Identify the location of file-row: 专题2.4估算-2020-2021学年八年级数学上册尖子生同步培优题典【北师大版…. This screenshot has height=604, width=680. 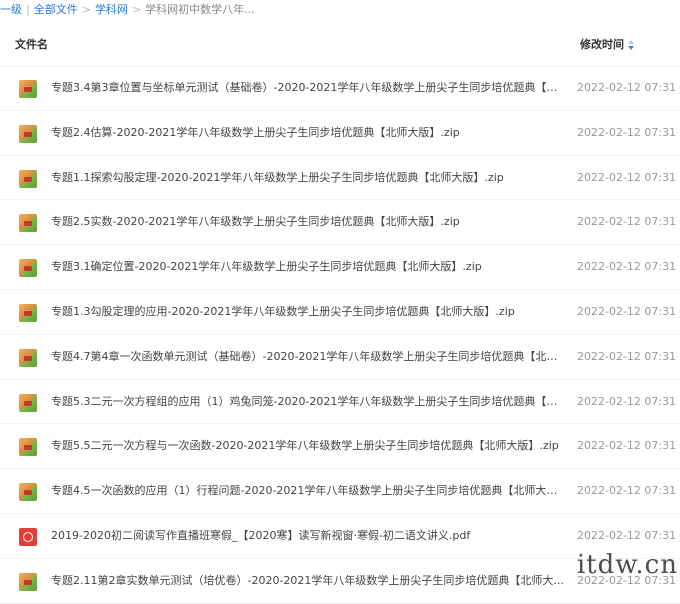
(340, 133).